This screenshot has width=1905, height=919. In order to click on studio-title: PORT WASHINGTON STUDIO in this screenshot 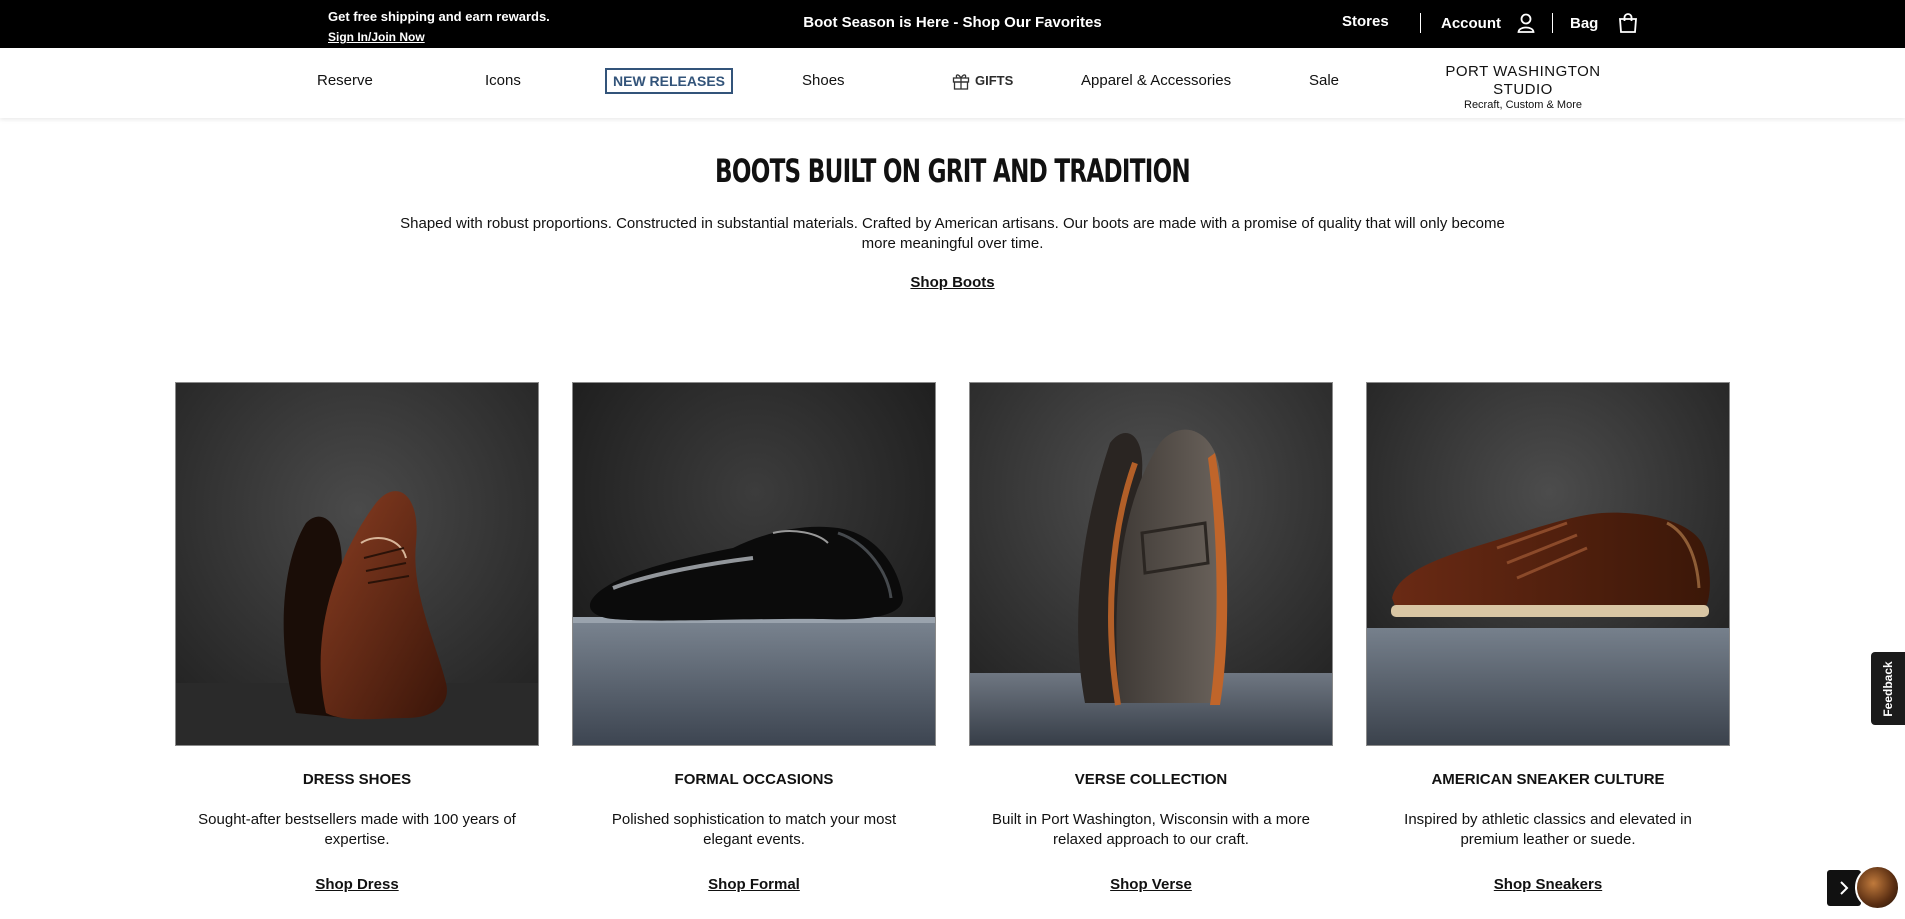, I will do `click(1523, 80)`.